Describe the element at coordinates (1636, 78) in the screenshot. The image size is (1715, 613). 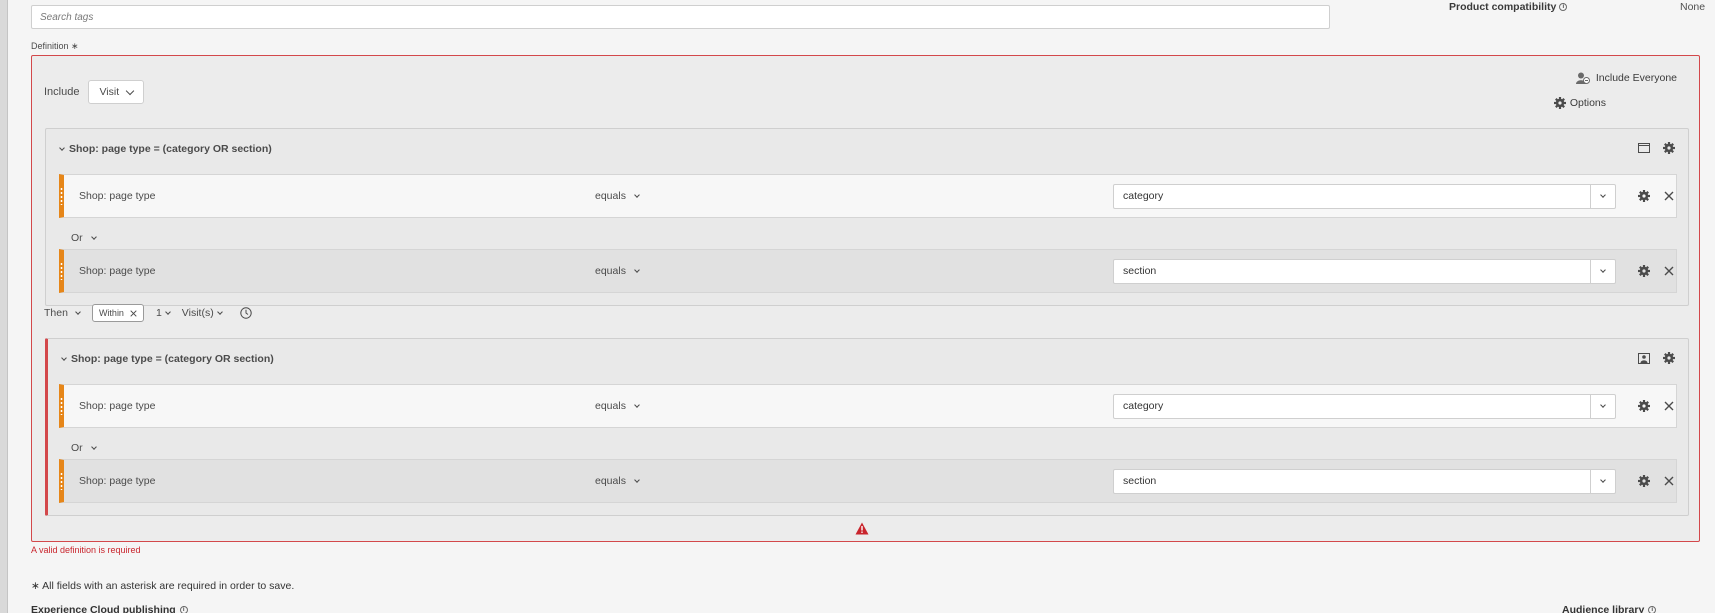
I see `include-everyone-label: Include Everyone` at that location.